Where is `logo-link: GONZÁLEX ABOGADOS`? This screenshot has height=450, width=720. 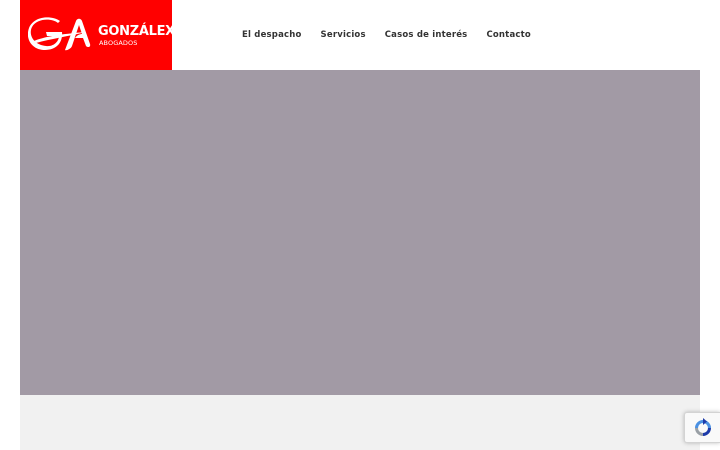 logo-link: GONZÁLEX ABOGADOS is located at coordinates (97, 35).